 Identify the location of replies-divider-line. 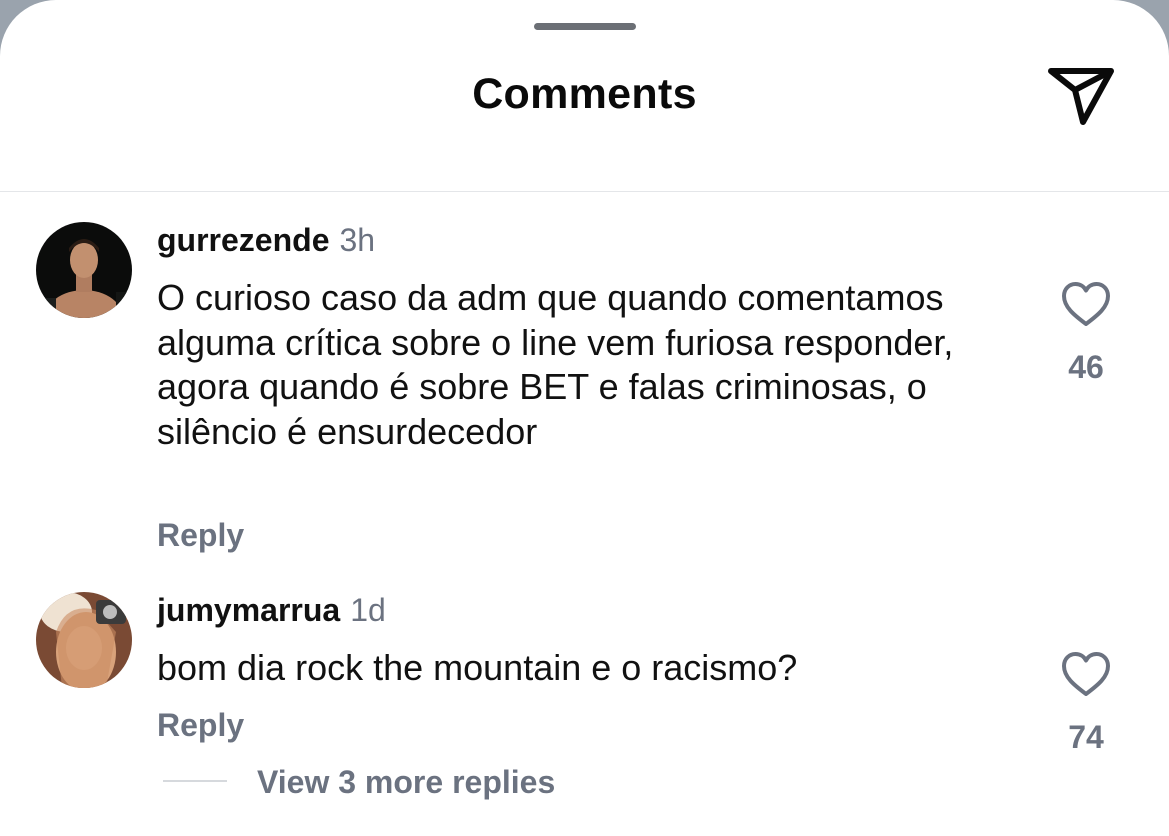
(195, 781).